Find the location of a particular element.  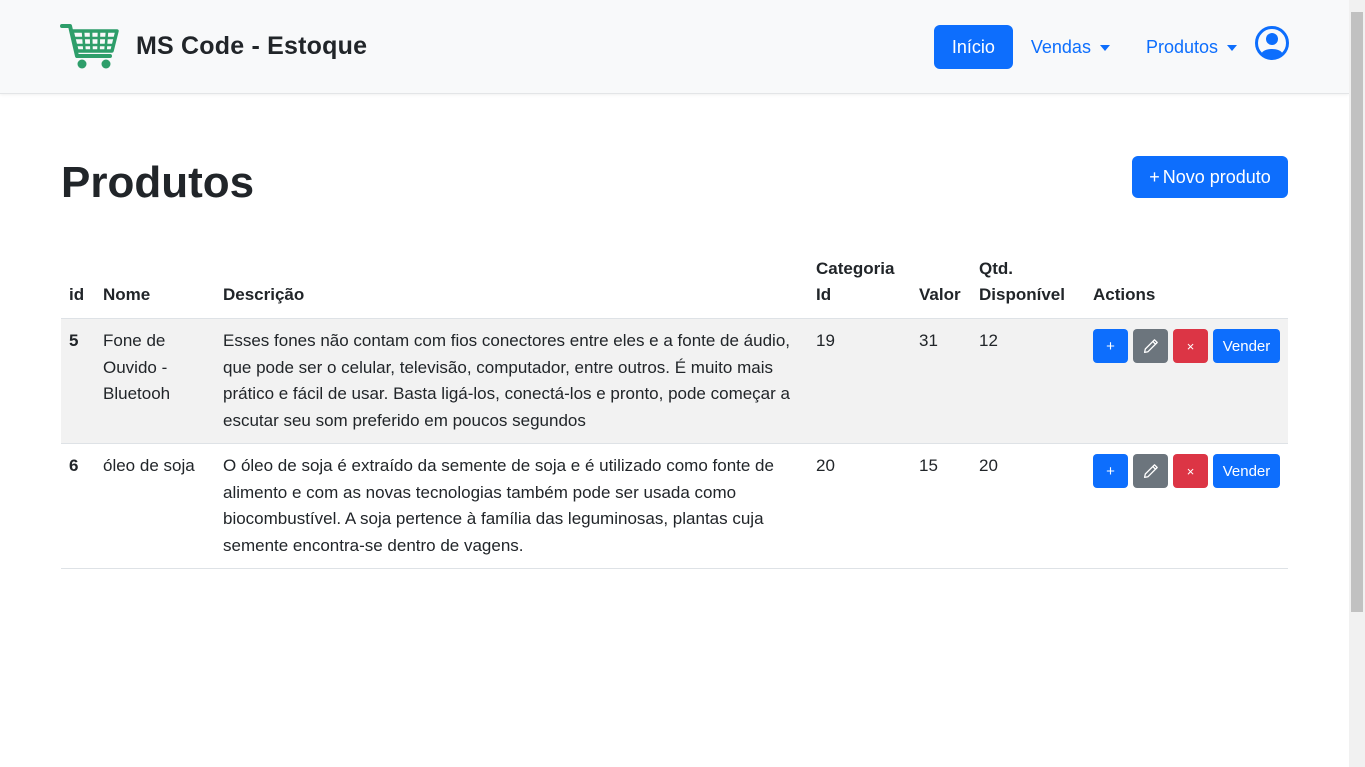

page-title: Produtos is located at coordinates (158, 182).